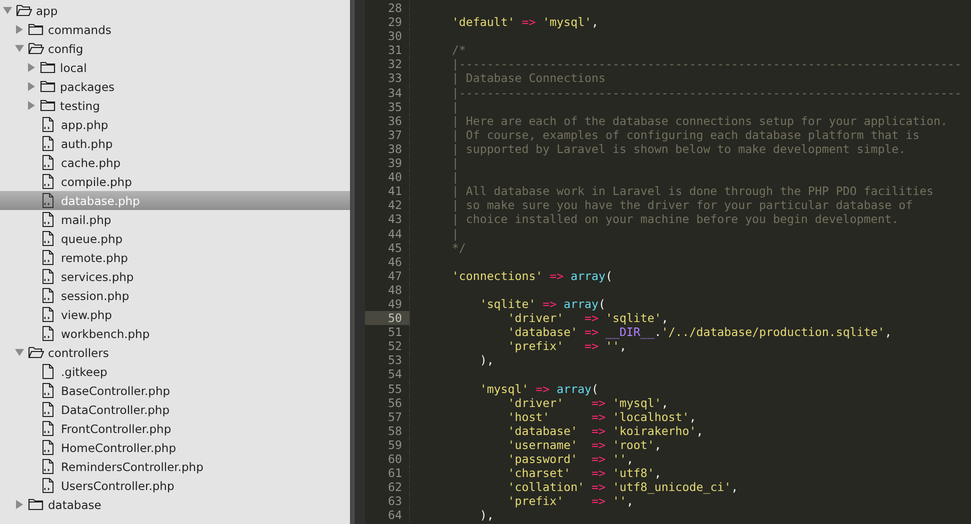 This screenshot has height=524, width=971. What do you see at coordinates (387, 36) in the screenshot?
I see `line-number: 30` at bounding box center [387, 36].